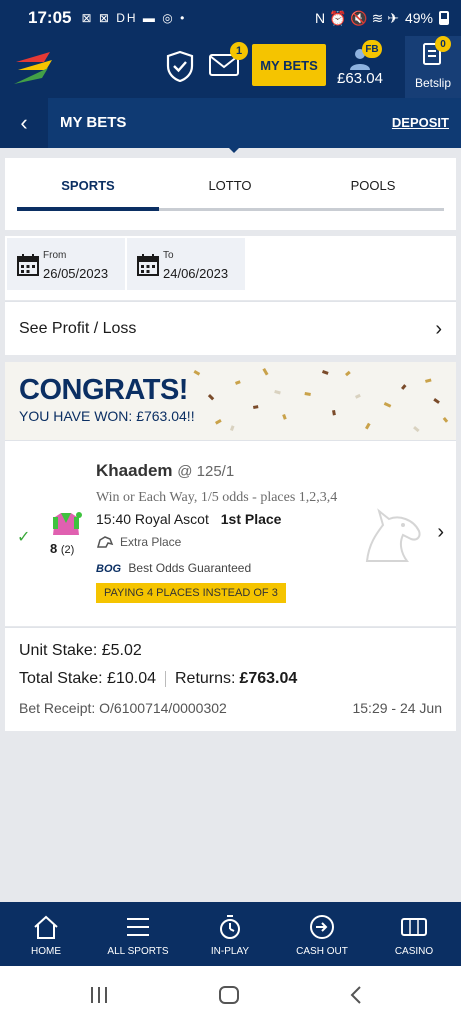  Describe the element at coordinates (134, 470) in the screenshot. I see `horse-name: Khaadem` at that location.